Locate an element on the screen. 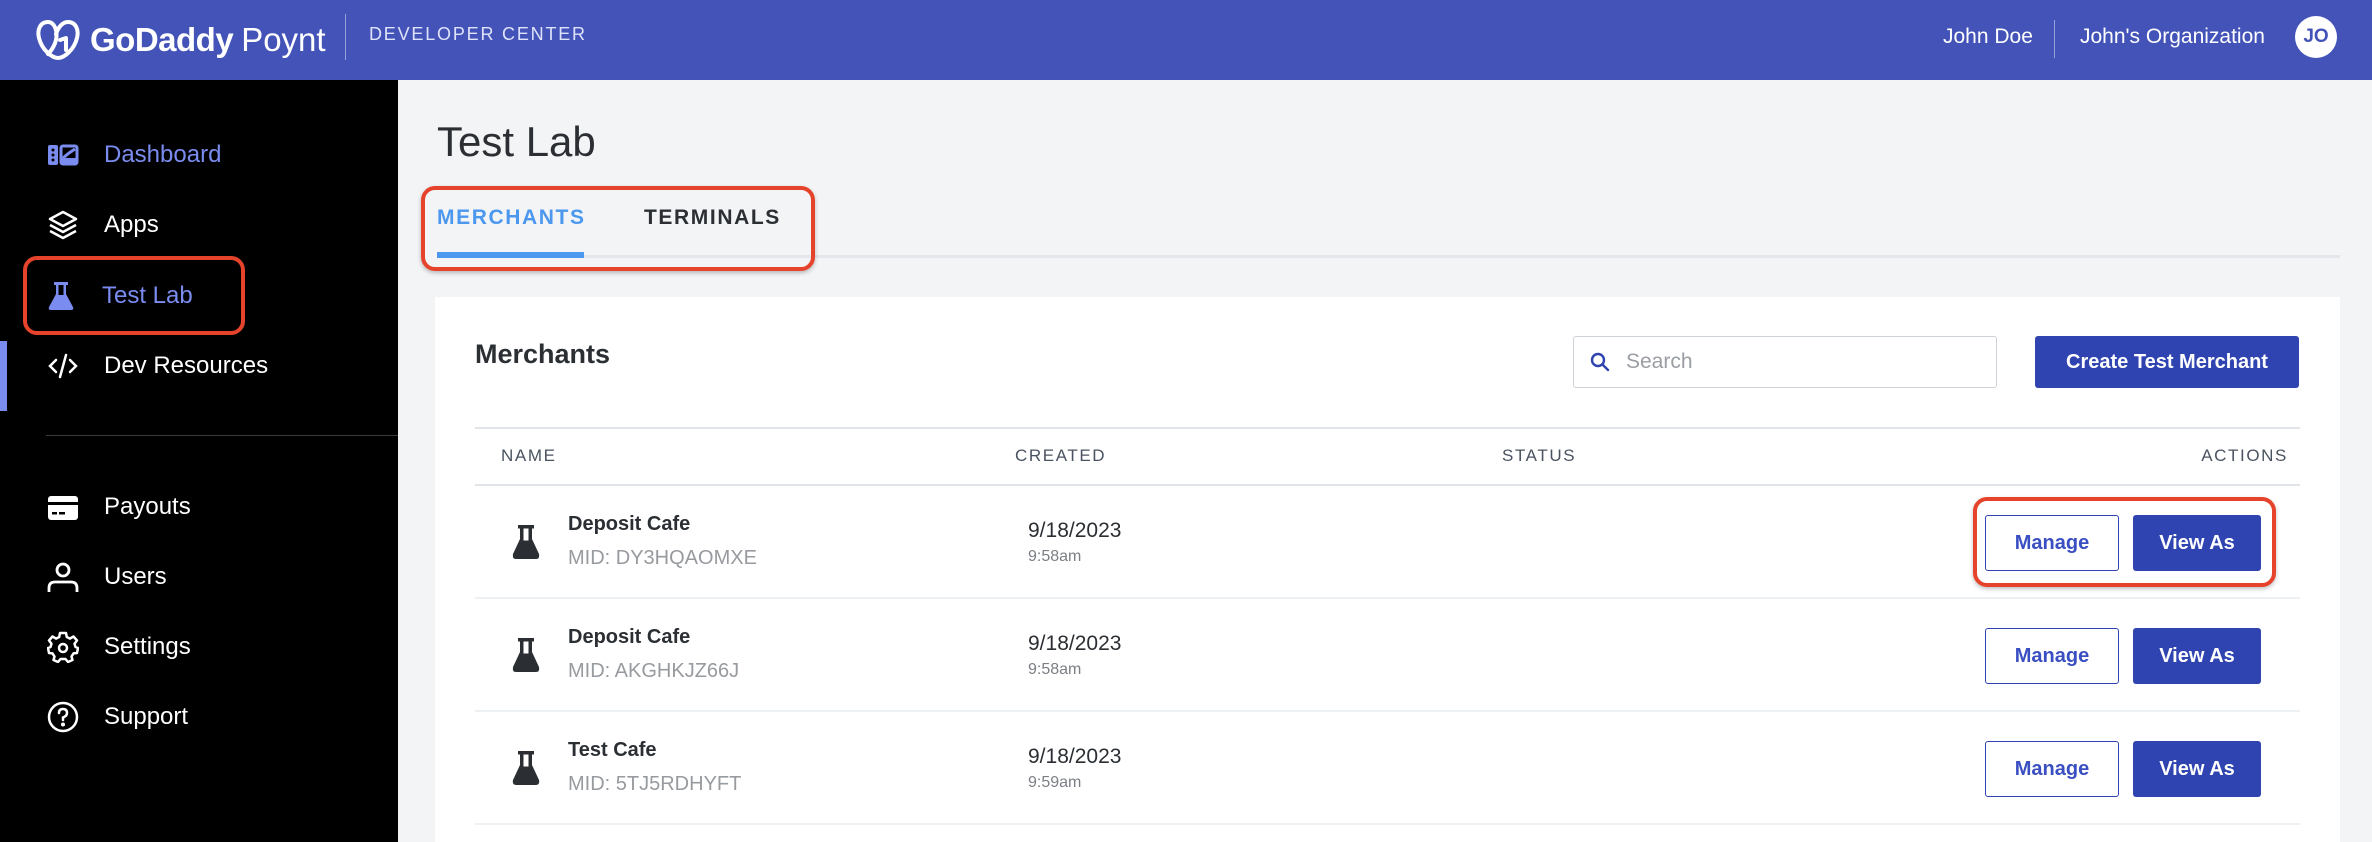 This screenshot has width=2372, height=842. active-indicator is located at coordinates (3, 376).